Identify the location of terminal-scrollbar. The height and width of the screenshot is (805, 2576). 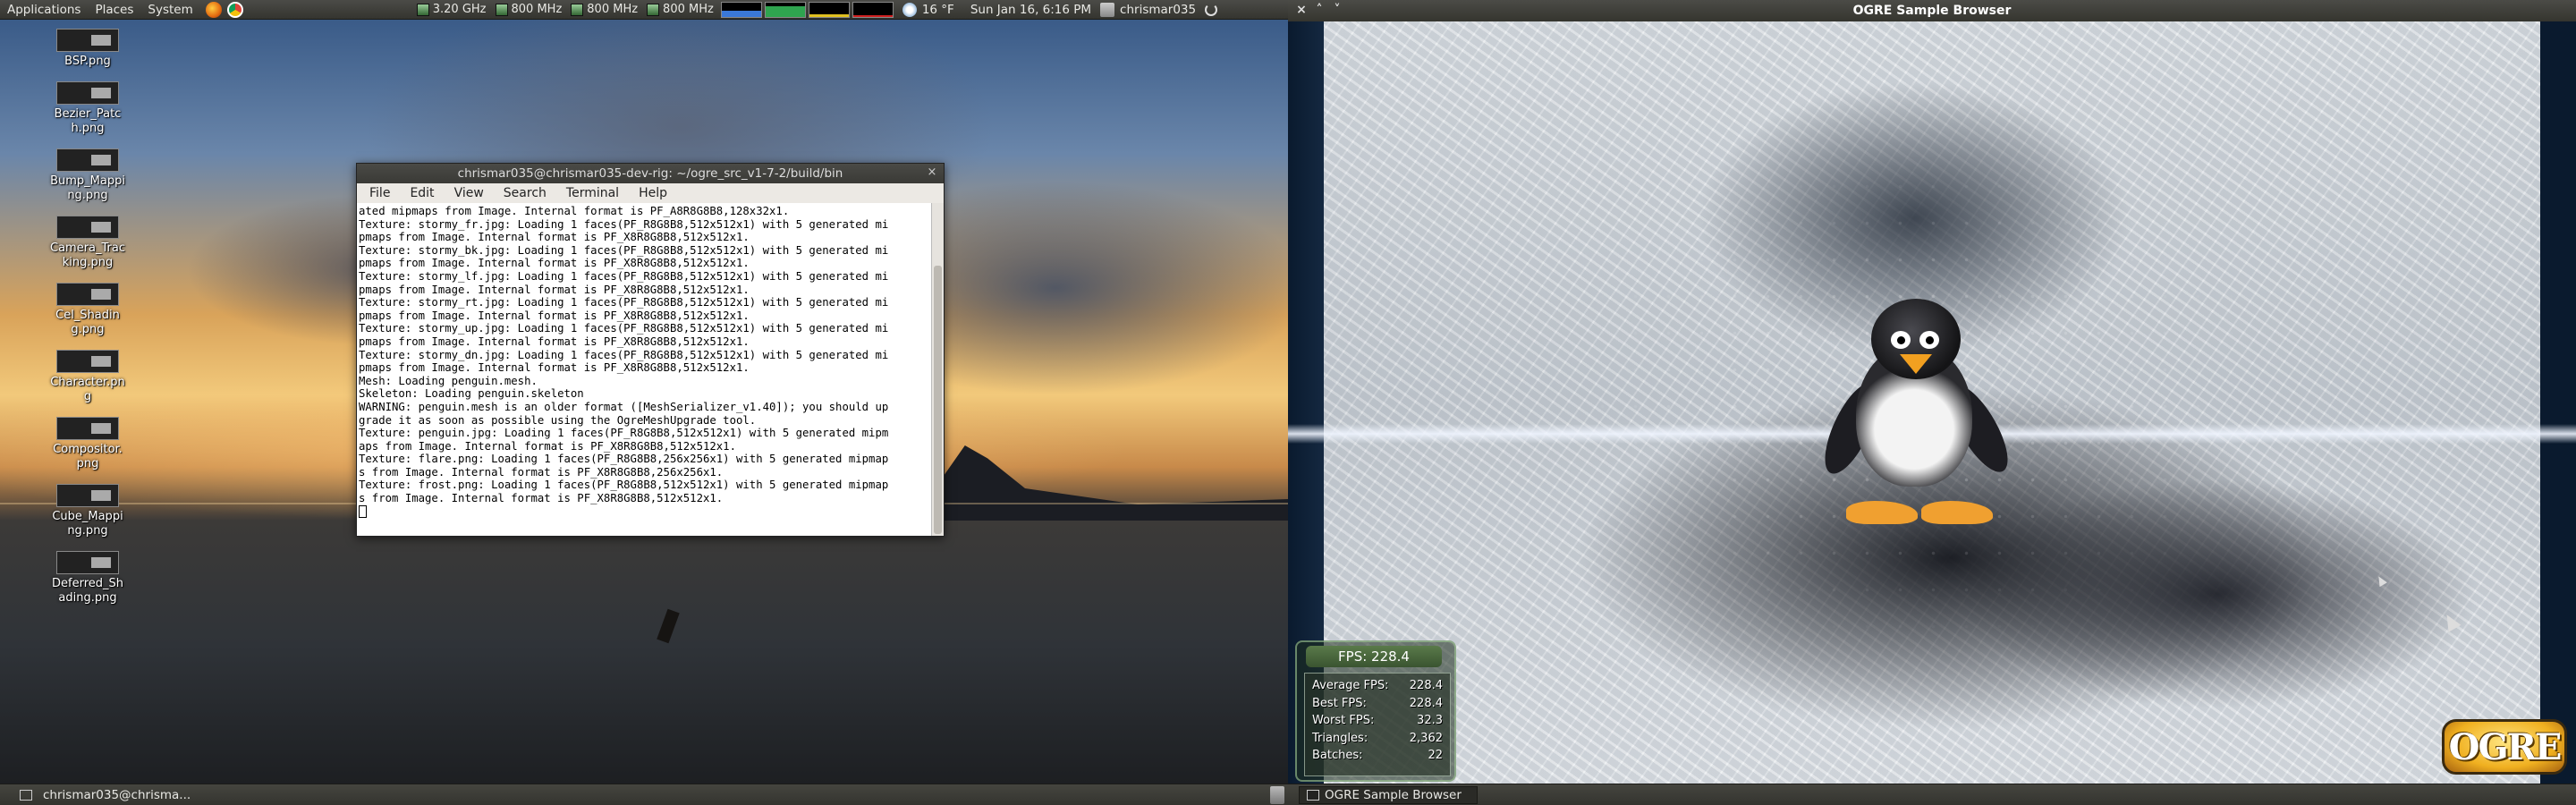
(937, 369).